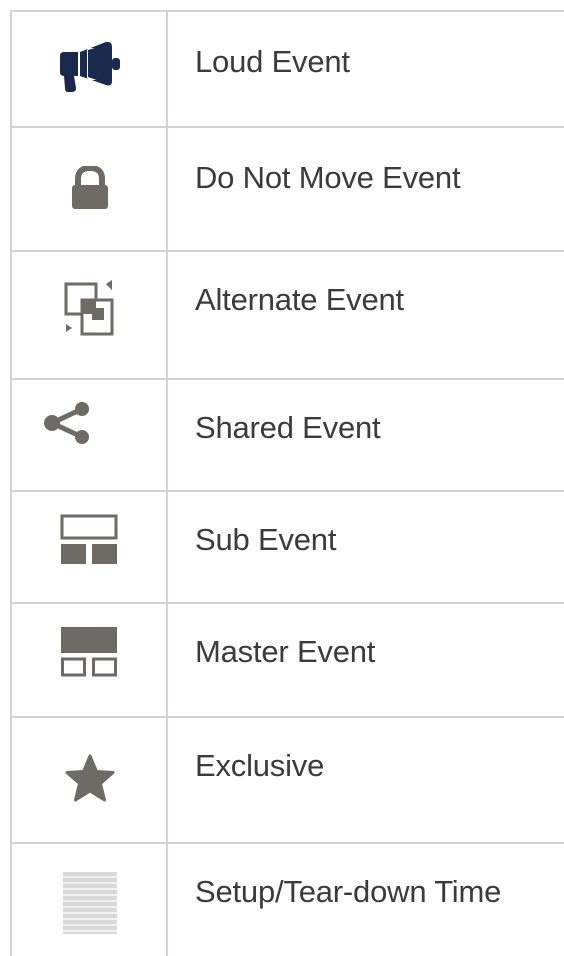 The image size is (564, 956). What do you see at coordinates (328, 177) in the screenshot?
I see `legend-label: Do Not Move Event` at bounding box center [328, 177].